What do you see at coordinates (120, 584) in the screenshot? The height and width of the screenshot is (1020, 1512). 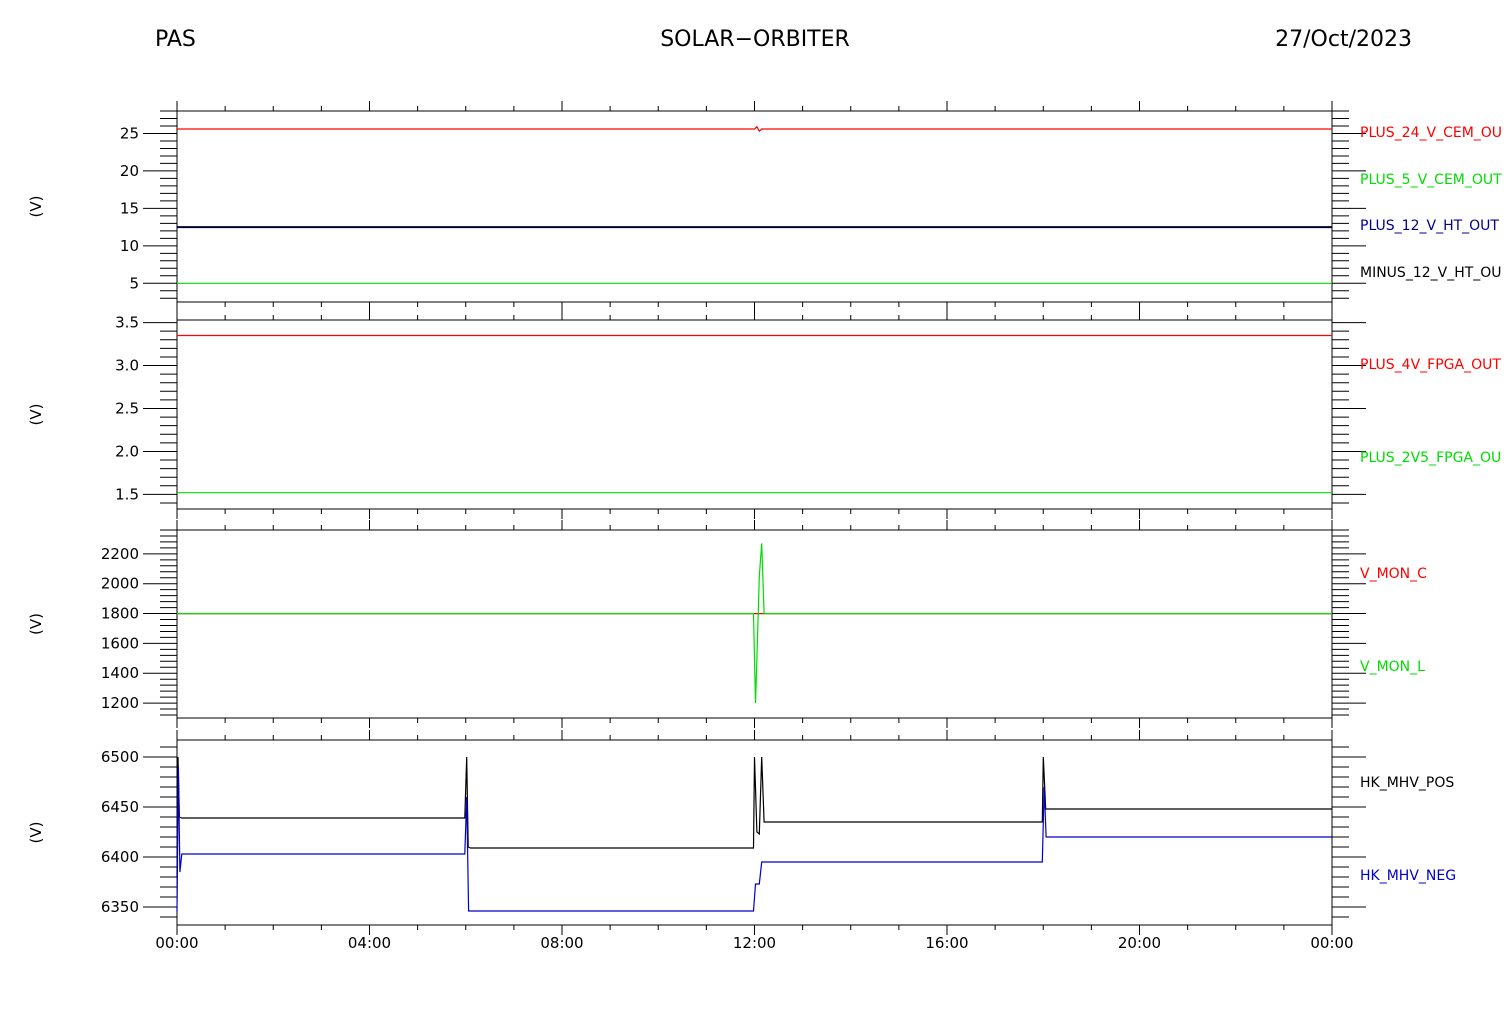 I see `y-tick-label: 2000` at bounding box center [120, 584].